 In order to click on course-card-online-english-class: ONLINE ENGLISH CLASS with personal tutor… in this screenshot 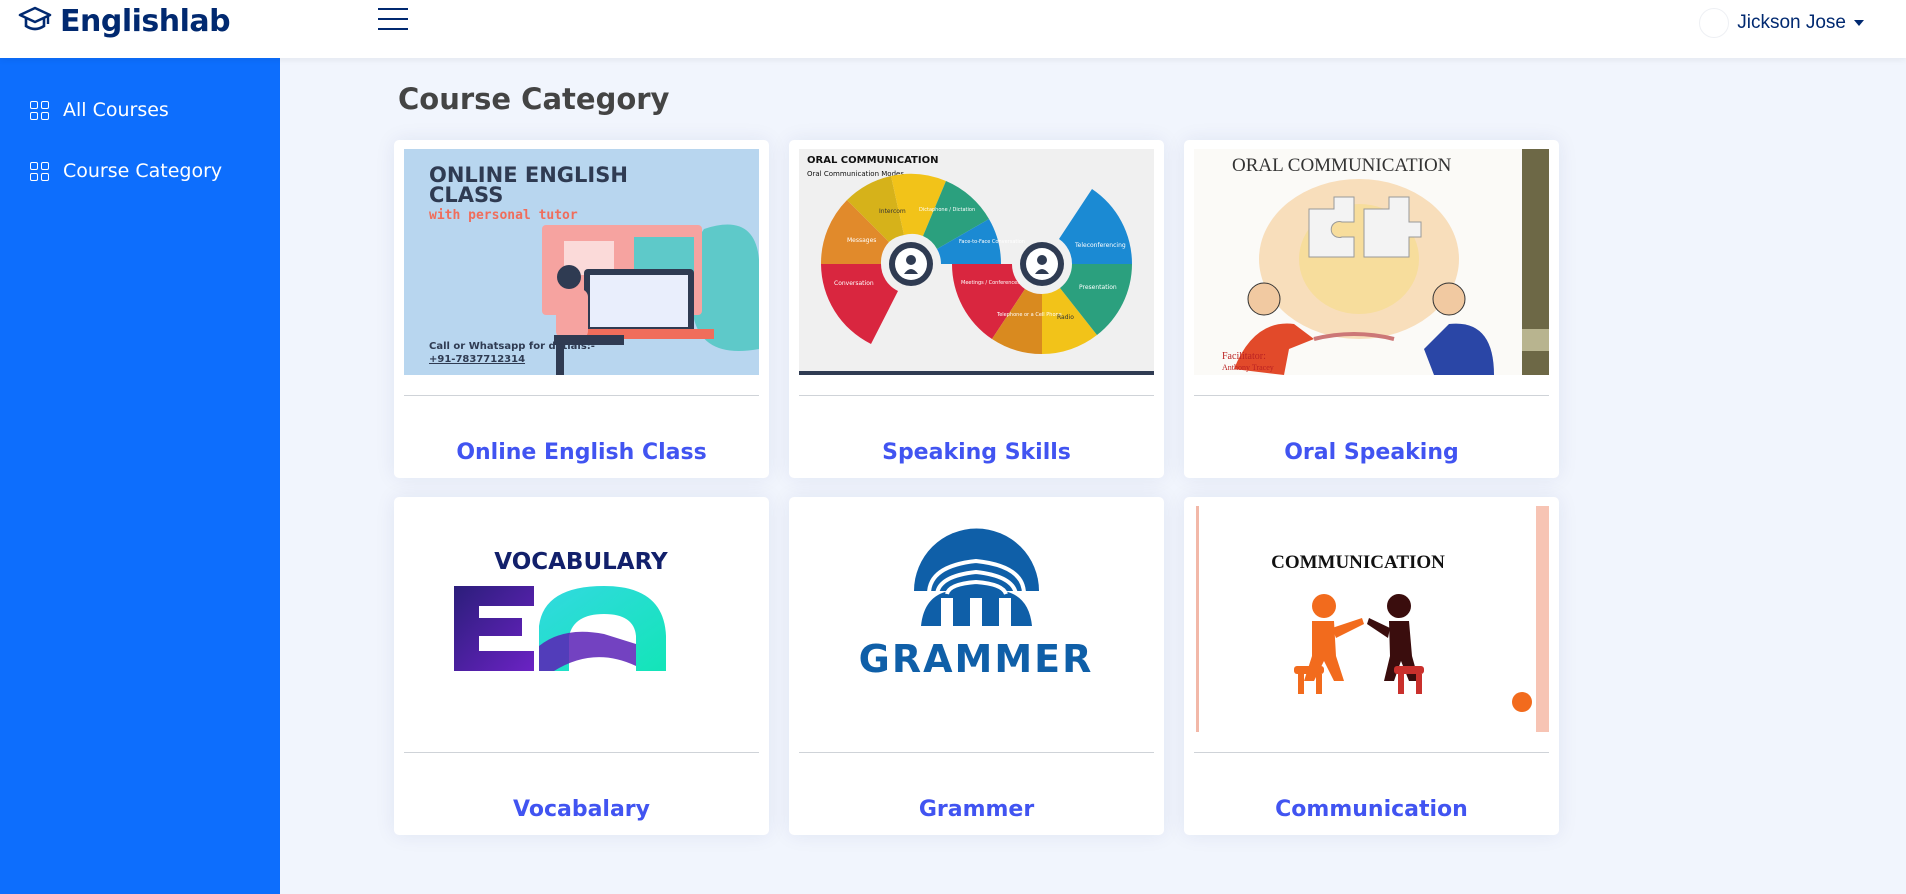, I will do `click(581, 309)`.